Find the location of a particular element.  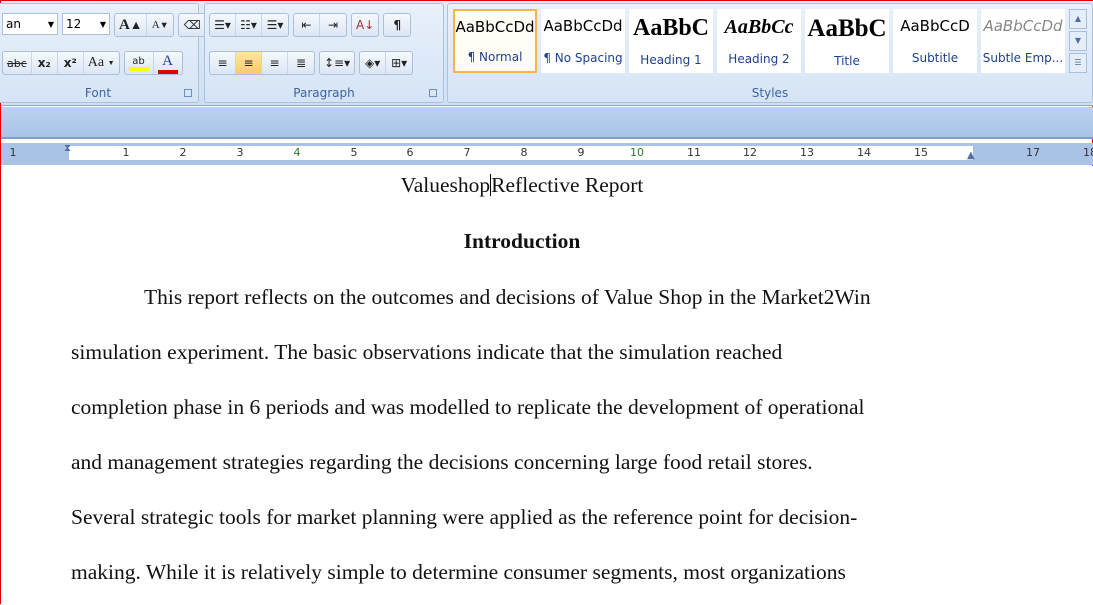

strikethrough-button: abc is located at coordinates (17, 63).